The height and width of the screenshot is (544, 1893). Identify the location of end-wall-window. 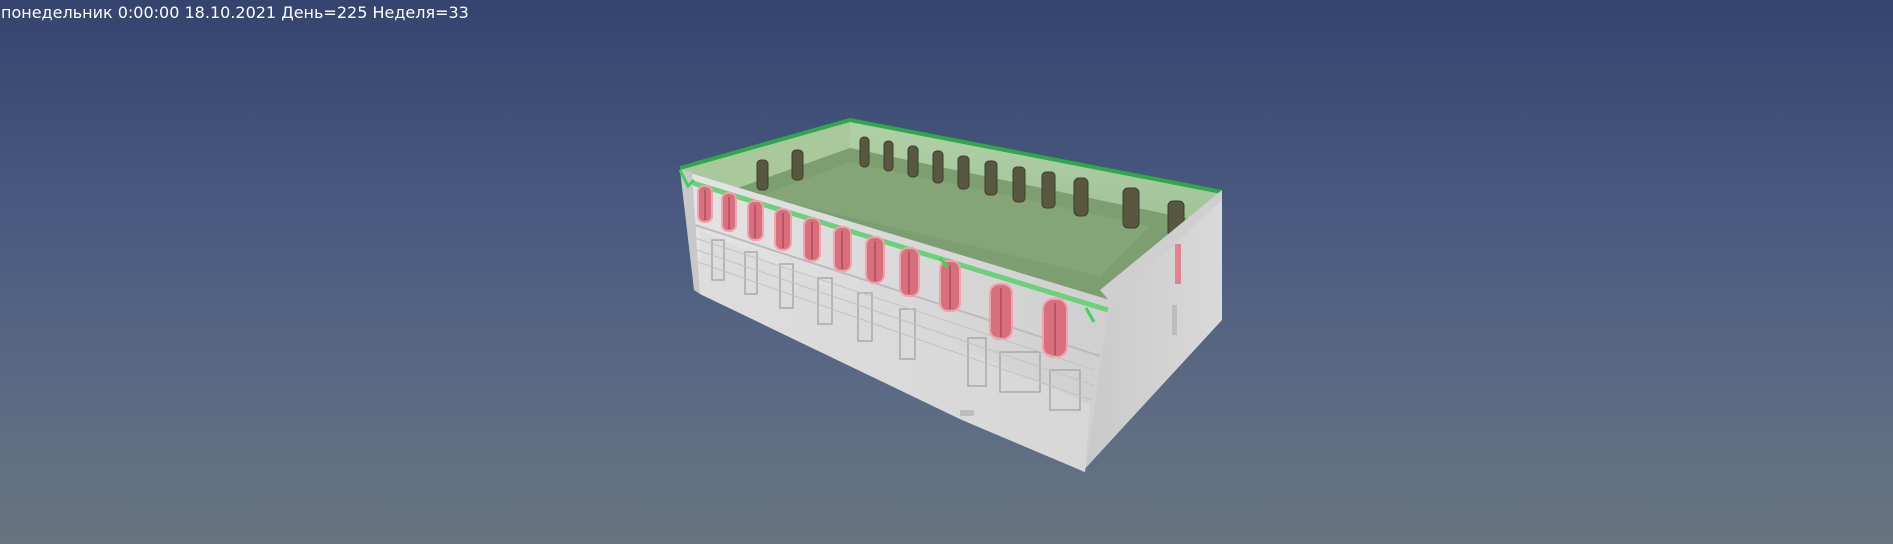
(1178, 264).